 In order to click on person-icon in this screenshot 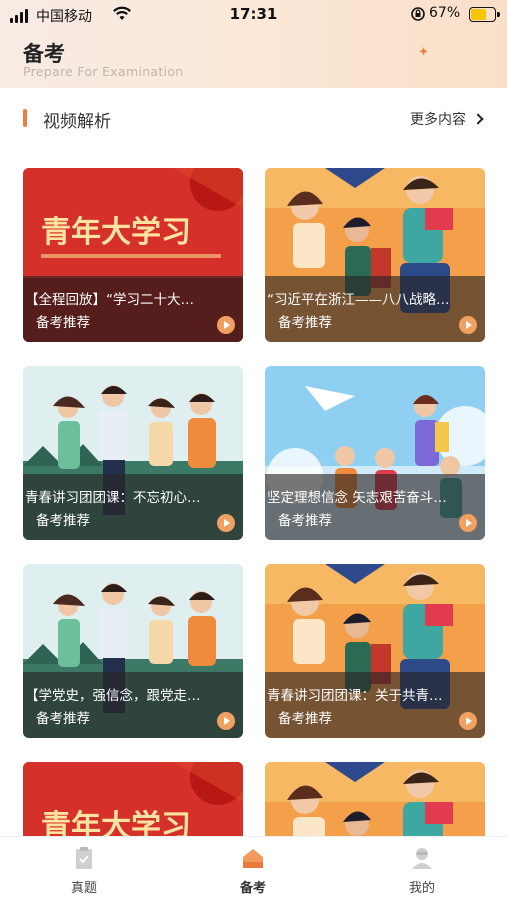, I will do `click(422, 858)`.